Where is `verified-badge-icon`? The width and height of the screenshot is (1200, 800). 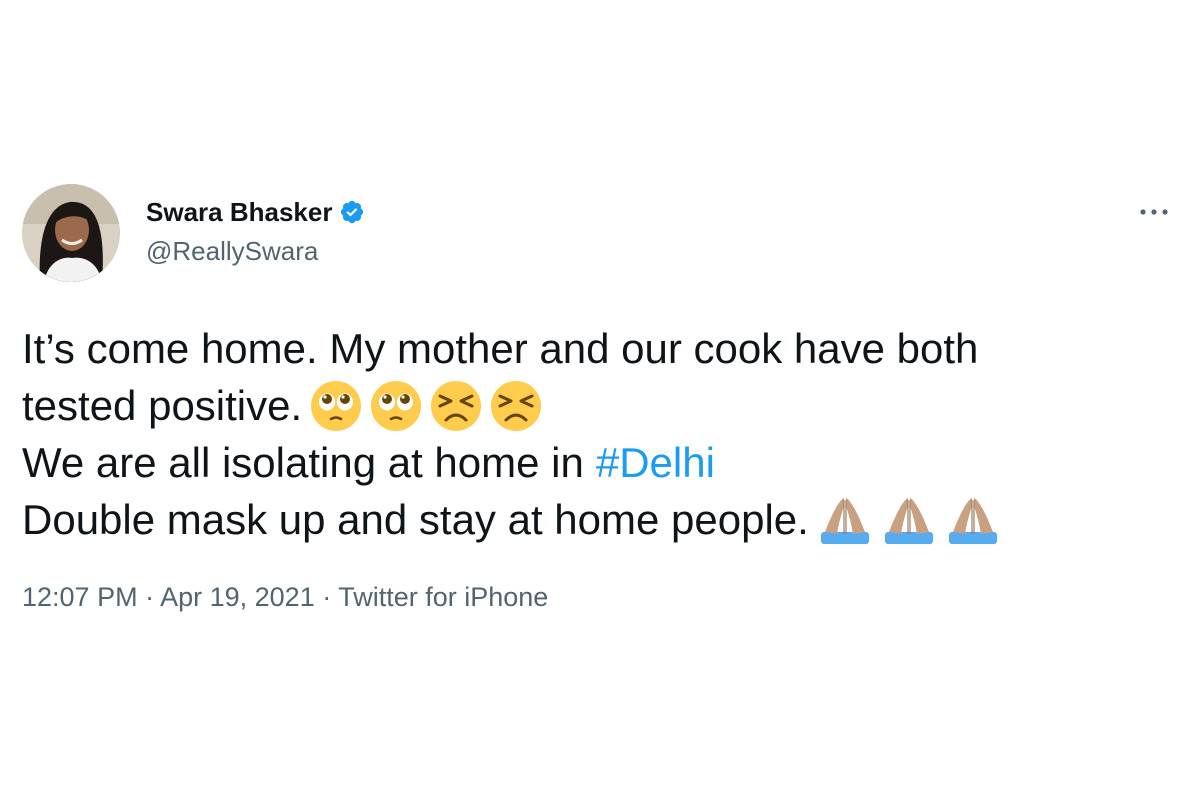
verified-badge-icon is located at coordinates (352, 212).